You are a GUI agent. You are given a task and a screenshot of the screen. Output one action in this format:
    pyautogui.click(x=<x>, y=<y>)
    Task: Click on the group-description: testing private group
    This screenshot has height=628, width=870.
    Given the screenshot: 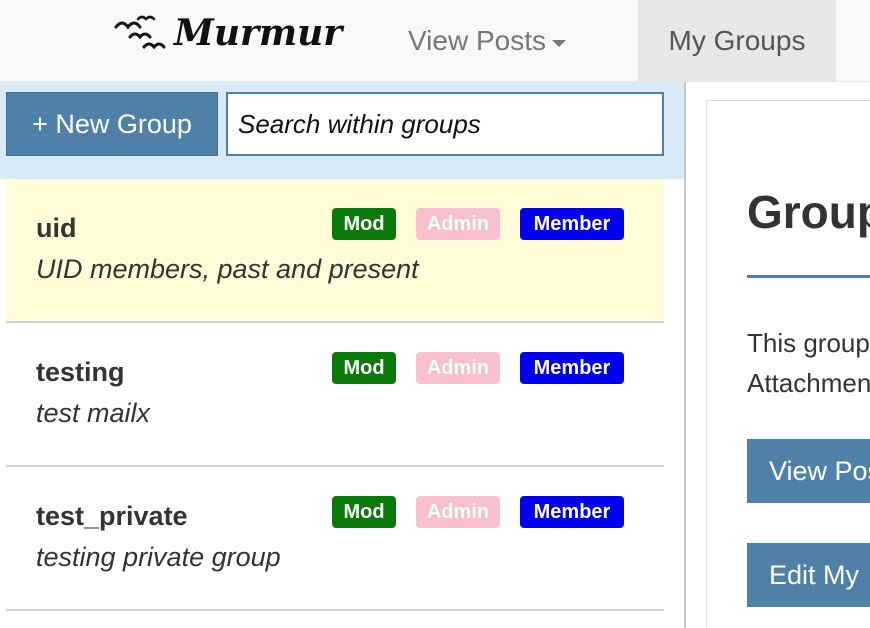 What is the action you would take?
    pyautogui.click(x=158, y=557)
    